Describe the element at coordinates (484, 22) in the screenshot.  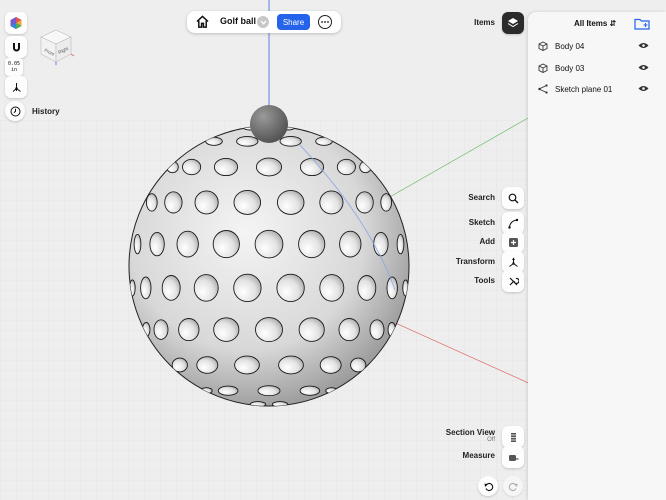
I see `items-label: Items` at that location.